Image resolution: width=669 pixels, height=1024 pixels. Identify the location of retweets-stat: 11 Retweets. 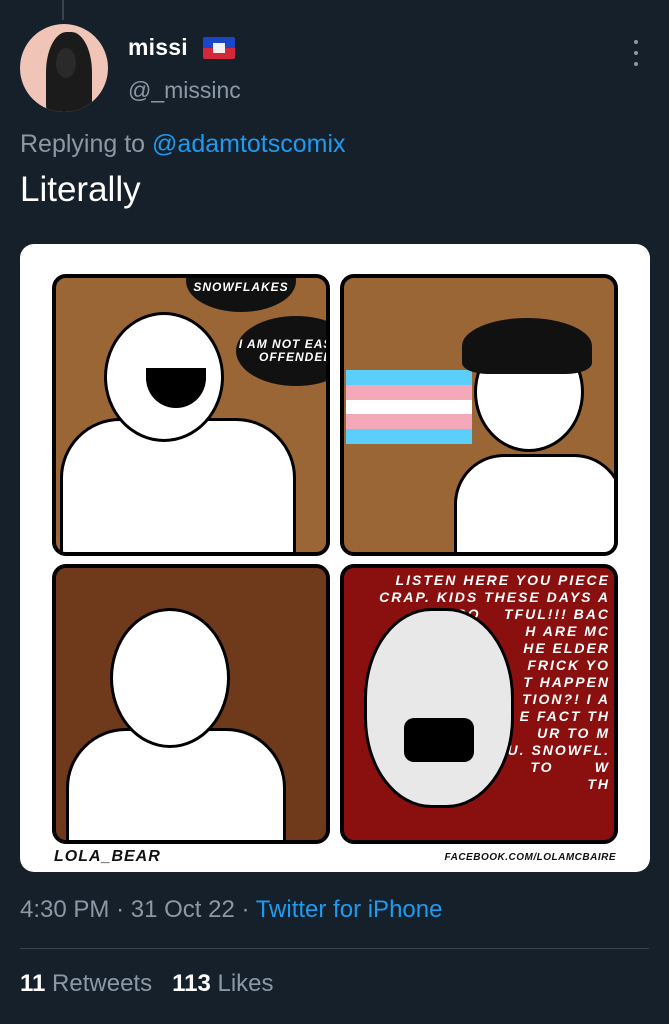
(86, 983).